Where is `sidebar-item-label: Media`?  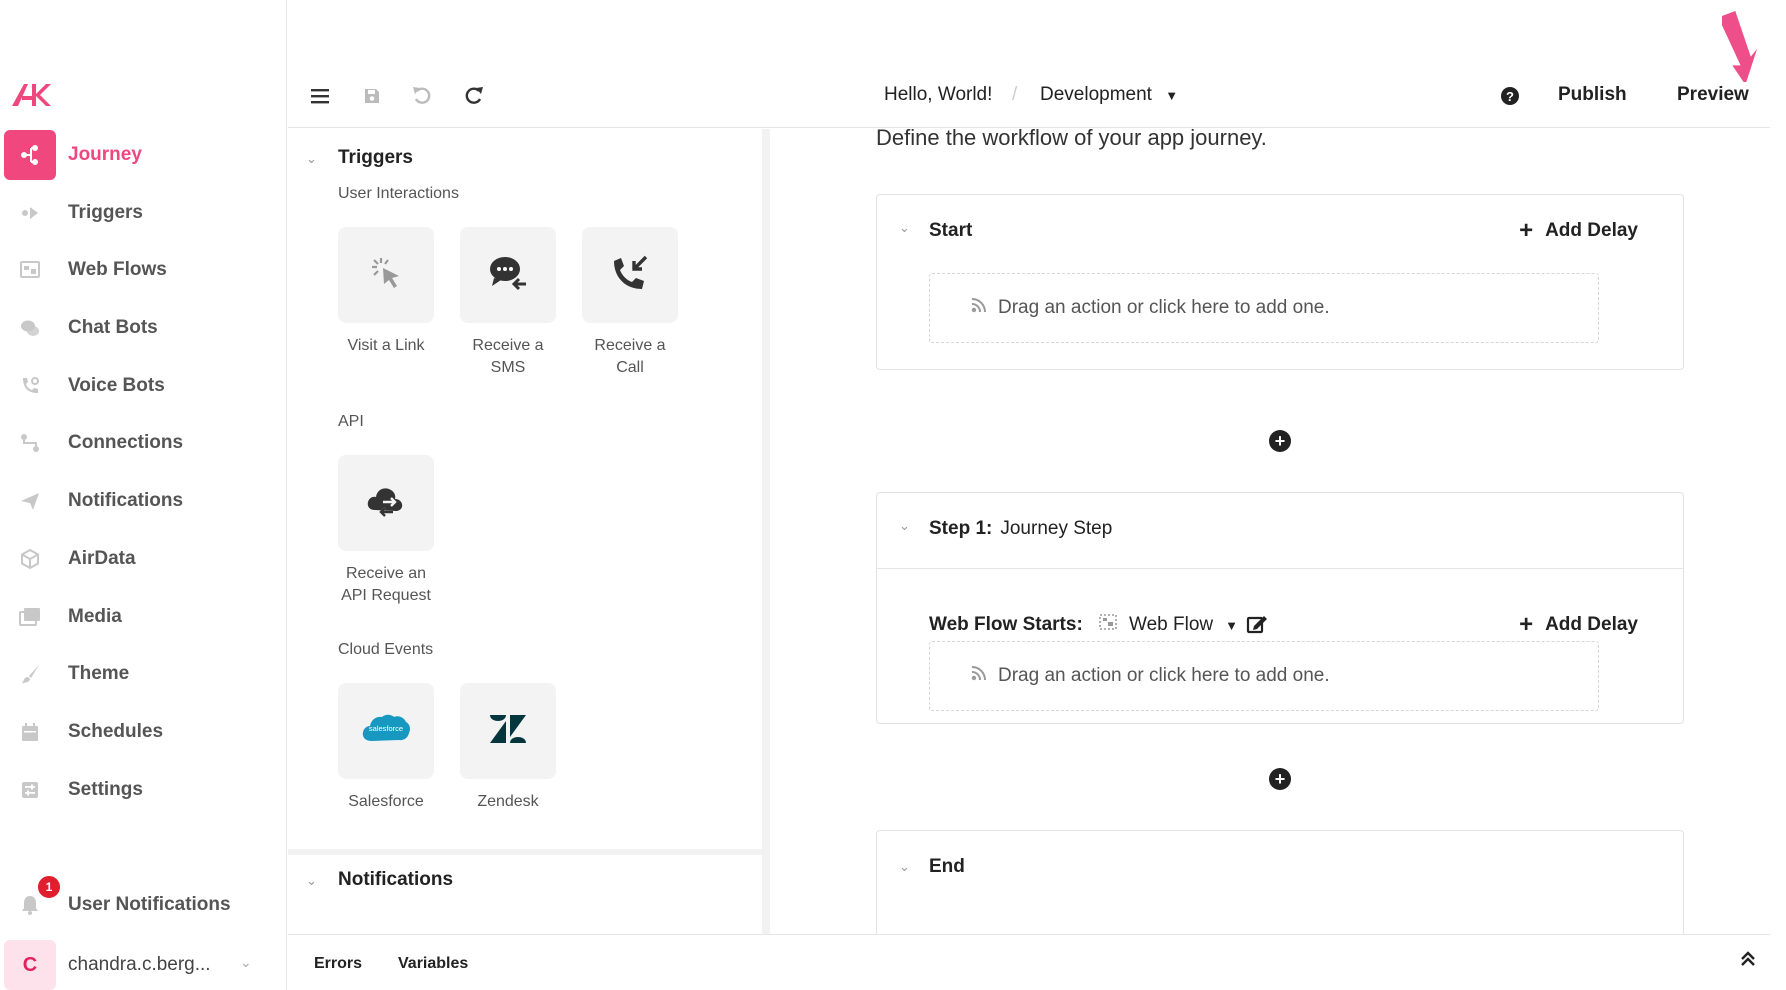 sidebar-item-label: Media is located at coordinates (95, 616).